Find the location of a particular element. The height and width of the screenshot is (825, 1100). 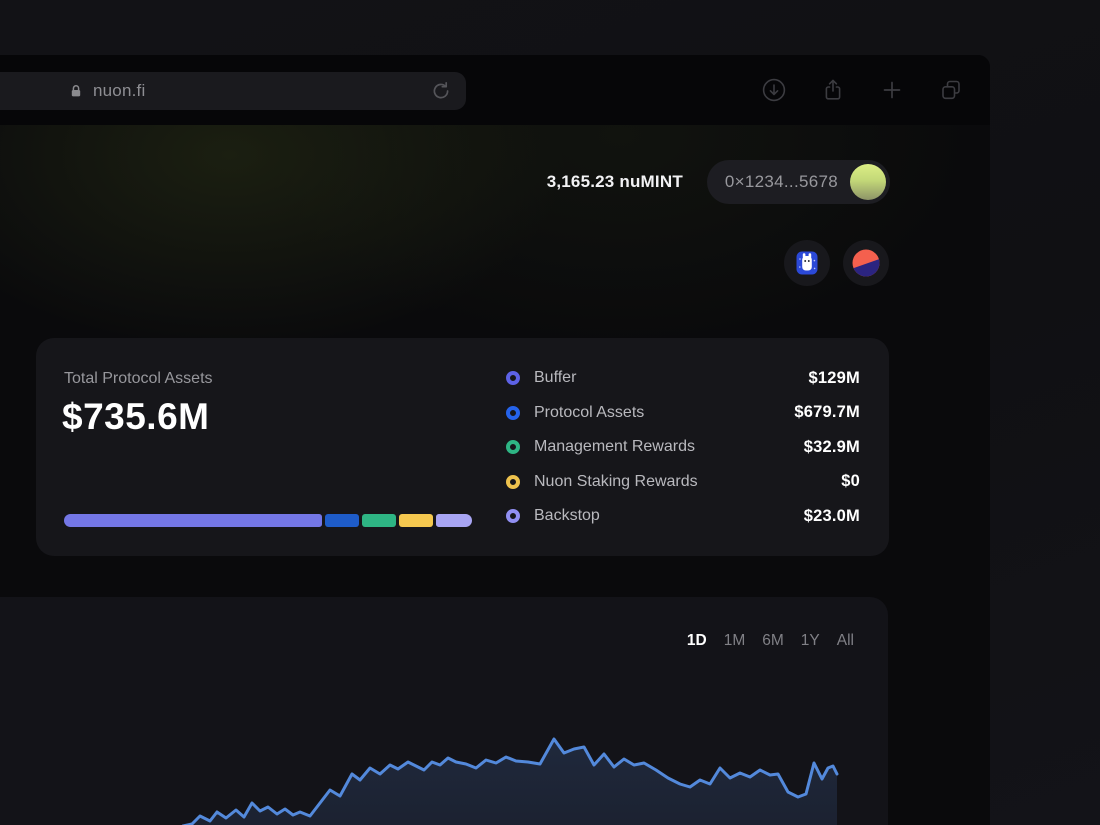

defillama-icon is located at coordinates (807, 263).